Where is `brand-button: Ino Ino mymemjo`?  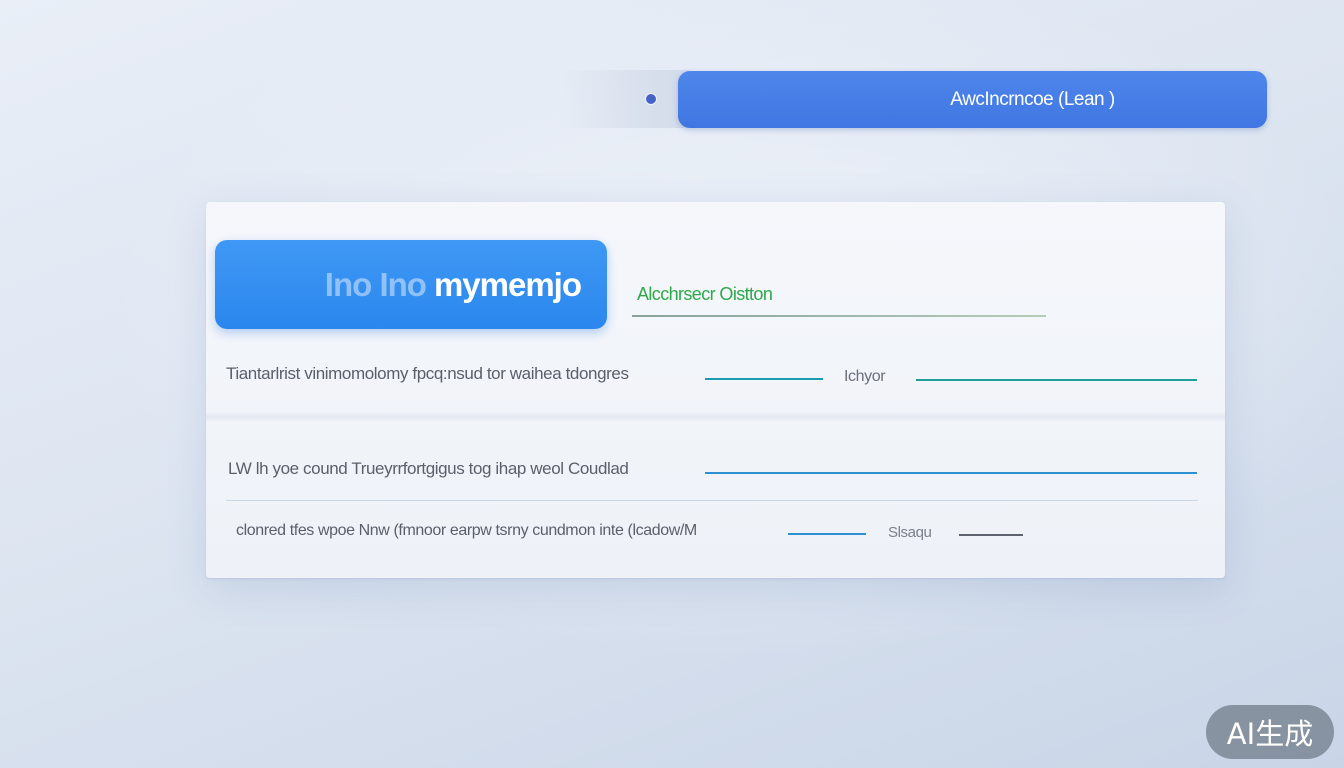 brand-button: Ino Ino mymemjo is located at coordinates (411, 284).